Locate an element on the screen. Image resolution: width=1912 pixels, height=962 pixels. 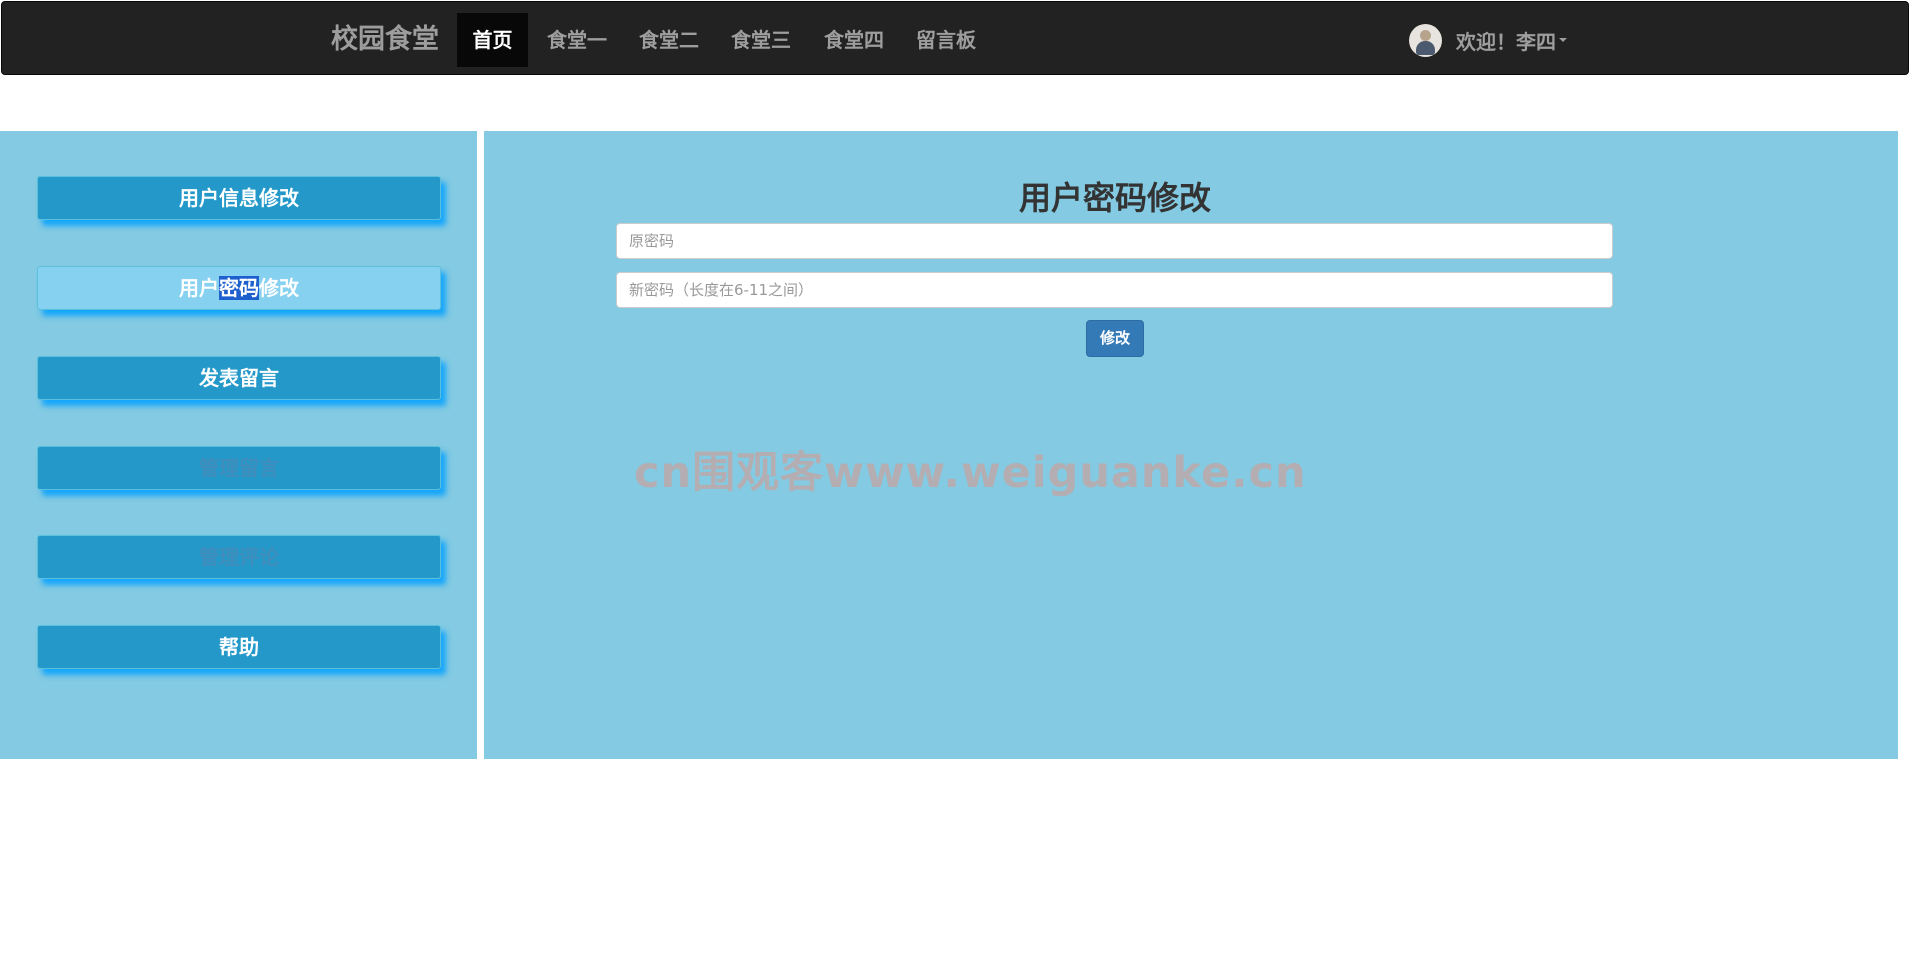
sidebar-item-edit-user-info: 用户信息修改 is located at coordinates (239, 198).